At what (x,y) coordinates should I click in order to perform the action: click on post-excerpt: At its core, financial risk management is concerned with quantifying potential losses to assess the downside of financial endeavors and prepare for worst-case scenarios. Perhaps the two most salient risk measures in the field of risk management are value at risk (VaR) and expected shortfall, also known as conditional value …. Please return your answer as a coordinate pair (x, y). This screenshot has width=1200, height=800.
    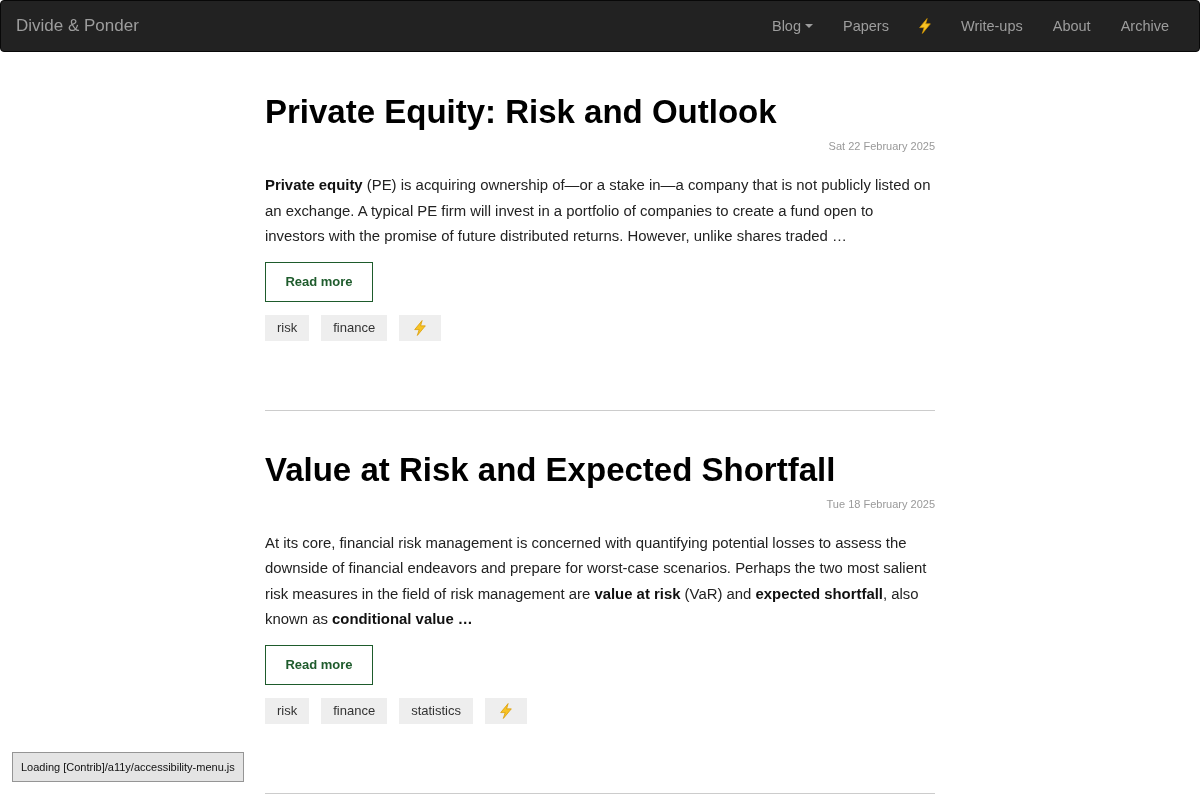
    Looking at the image, I should click on (596, 581).